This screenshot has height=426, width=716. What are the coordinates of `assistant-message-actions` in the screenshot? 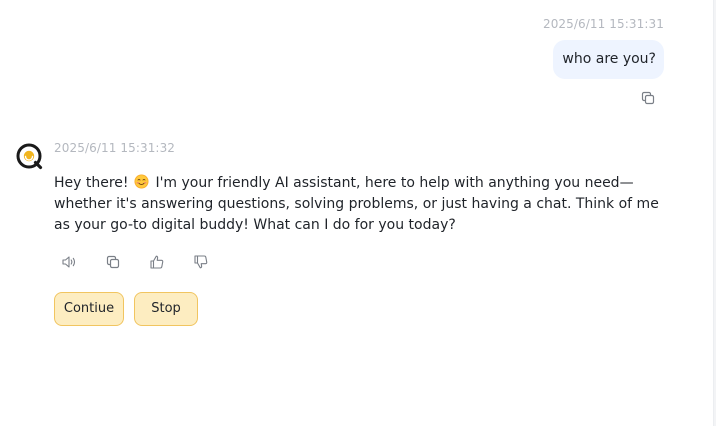 It's located at (135, 262).